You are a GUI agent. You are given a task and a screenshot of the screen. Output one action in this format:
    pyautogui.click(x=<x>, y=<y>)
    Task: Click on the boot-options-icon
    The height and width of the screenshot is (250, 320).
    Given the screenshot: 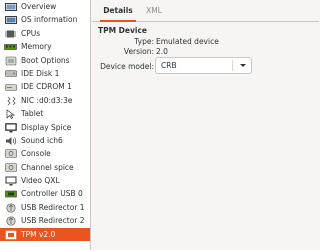 What is the action you would take?
    pyautogui.click(x=10, y=61)
    